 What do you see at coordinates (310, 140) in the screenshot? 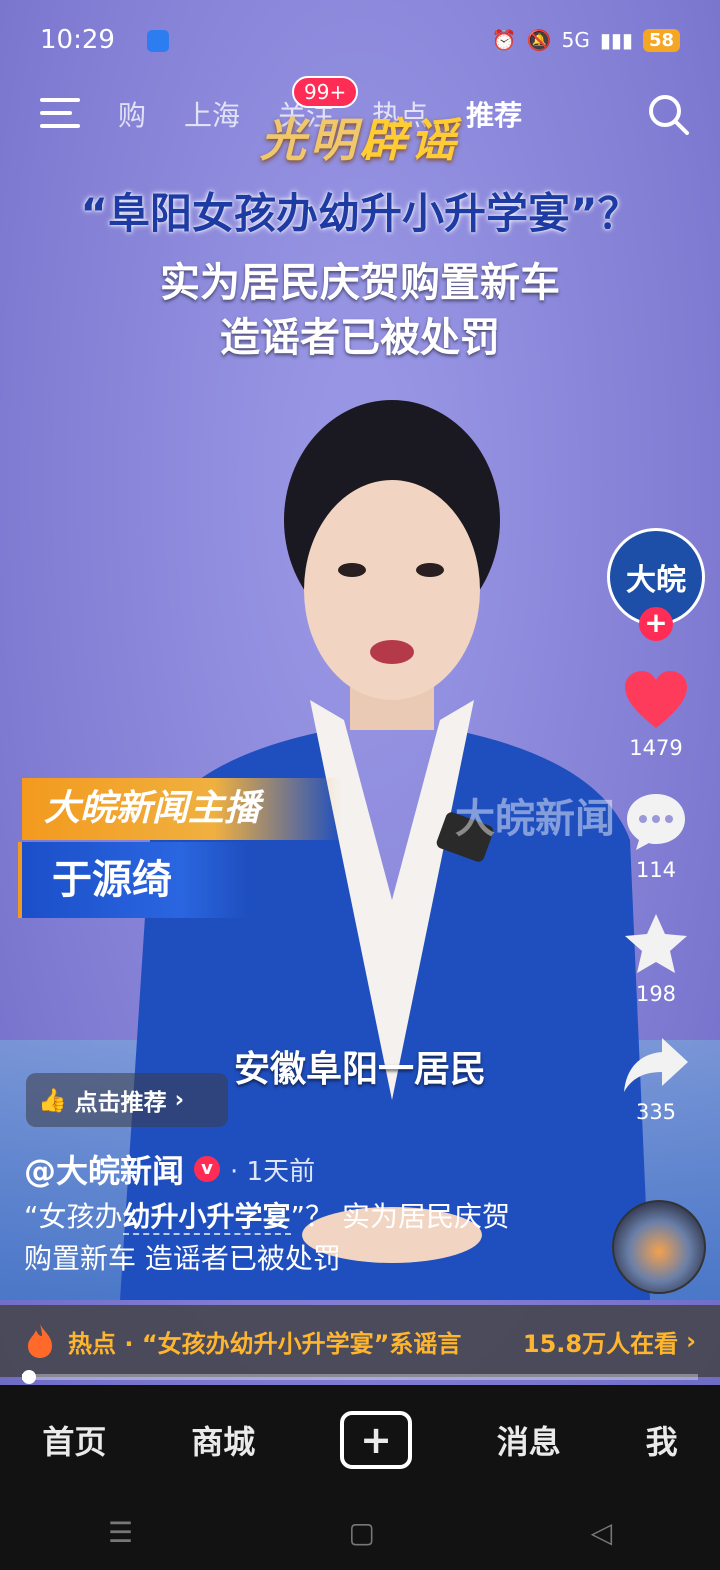
I see `brand-part-1: 光明` at bounding box center [310, 140].